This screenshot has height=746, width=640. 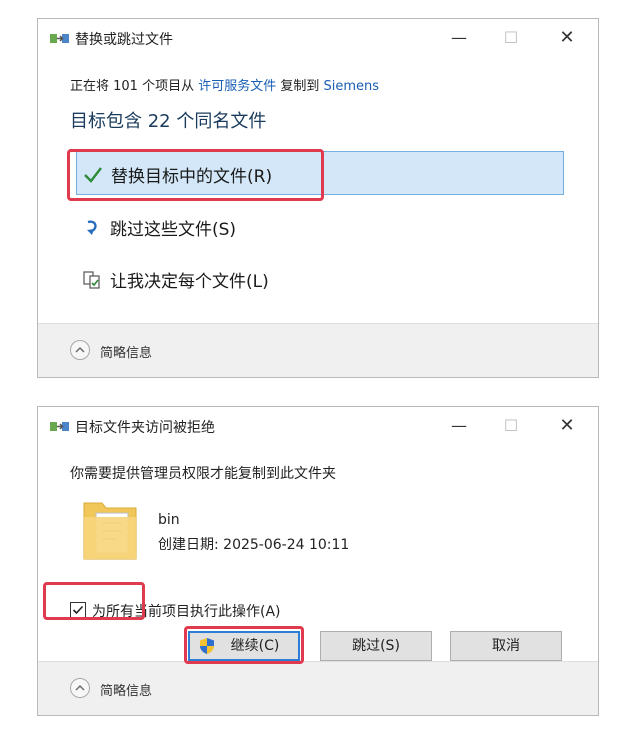 What do you see at coordinates (300, 86) in the screenshot?
I see `copy-middle: 复制到` at bounding box center [300, 86].